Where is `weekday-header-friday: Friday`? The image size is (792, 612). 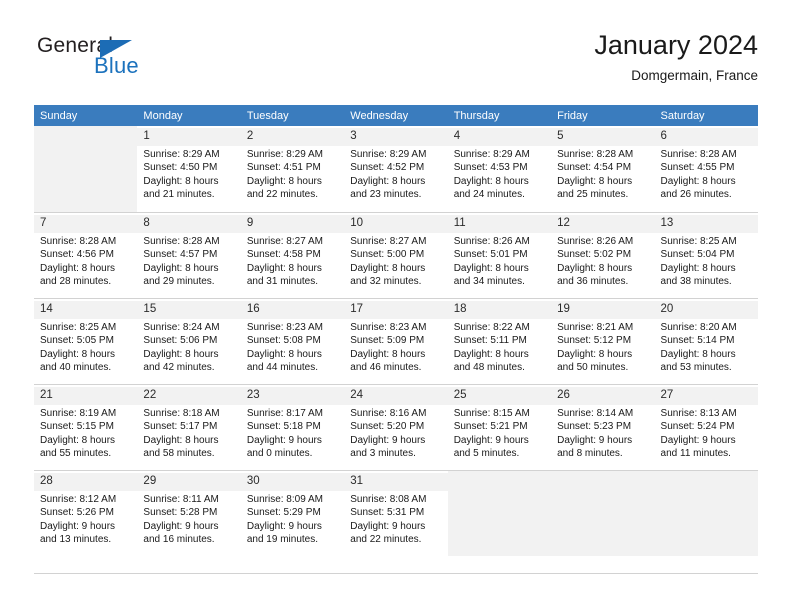 weekday-header-friday: Friday is located at coordinates (603, 115).